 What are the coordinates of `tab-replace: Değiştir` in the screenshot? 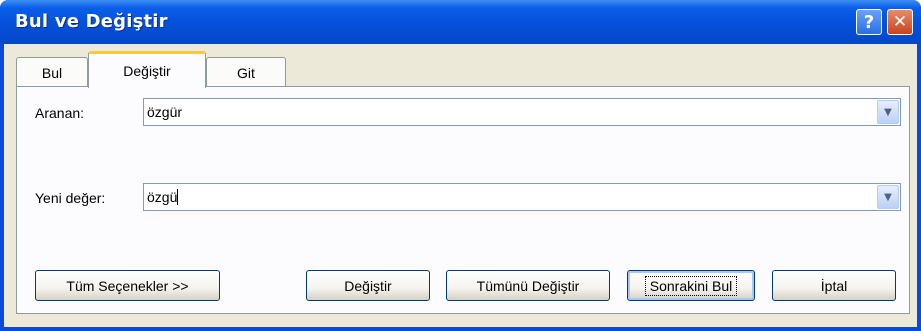 It's located at (147, 69).